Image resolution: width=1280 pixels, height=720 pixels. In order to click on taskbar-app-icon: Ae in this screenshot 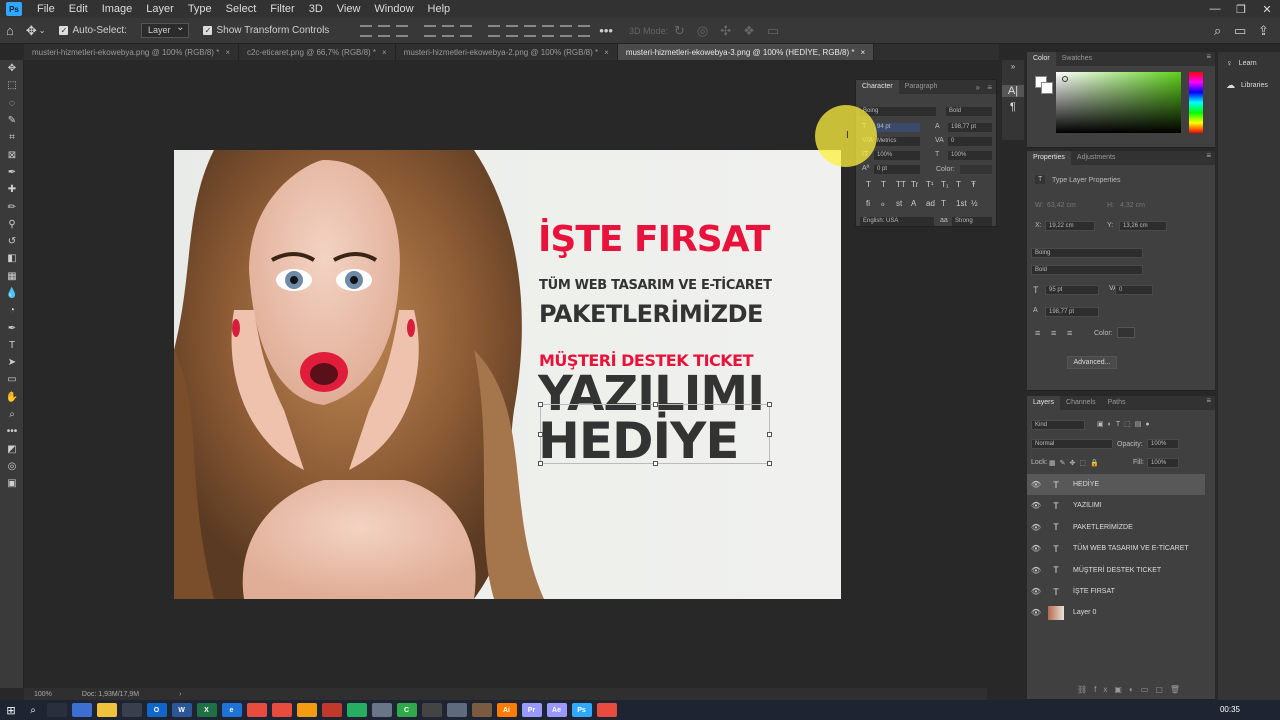, I will do `click(556, 710)`.